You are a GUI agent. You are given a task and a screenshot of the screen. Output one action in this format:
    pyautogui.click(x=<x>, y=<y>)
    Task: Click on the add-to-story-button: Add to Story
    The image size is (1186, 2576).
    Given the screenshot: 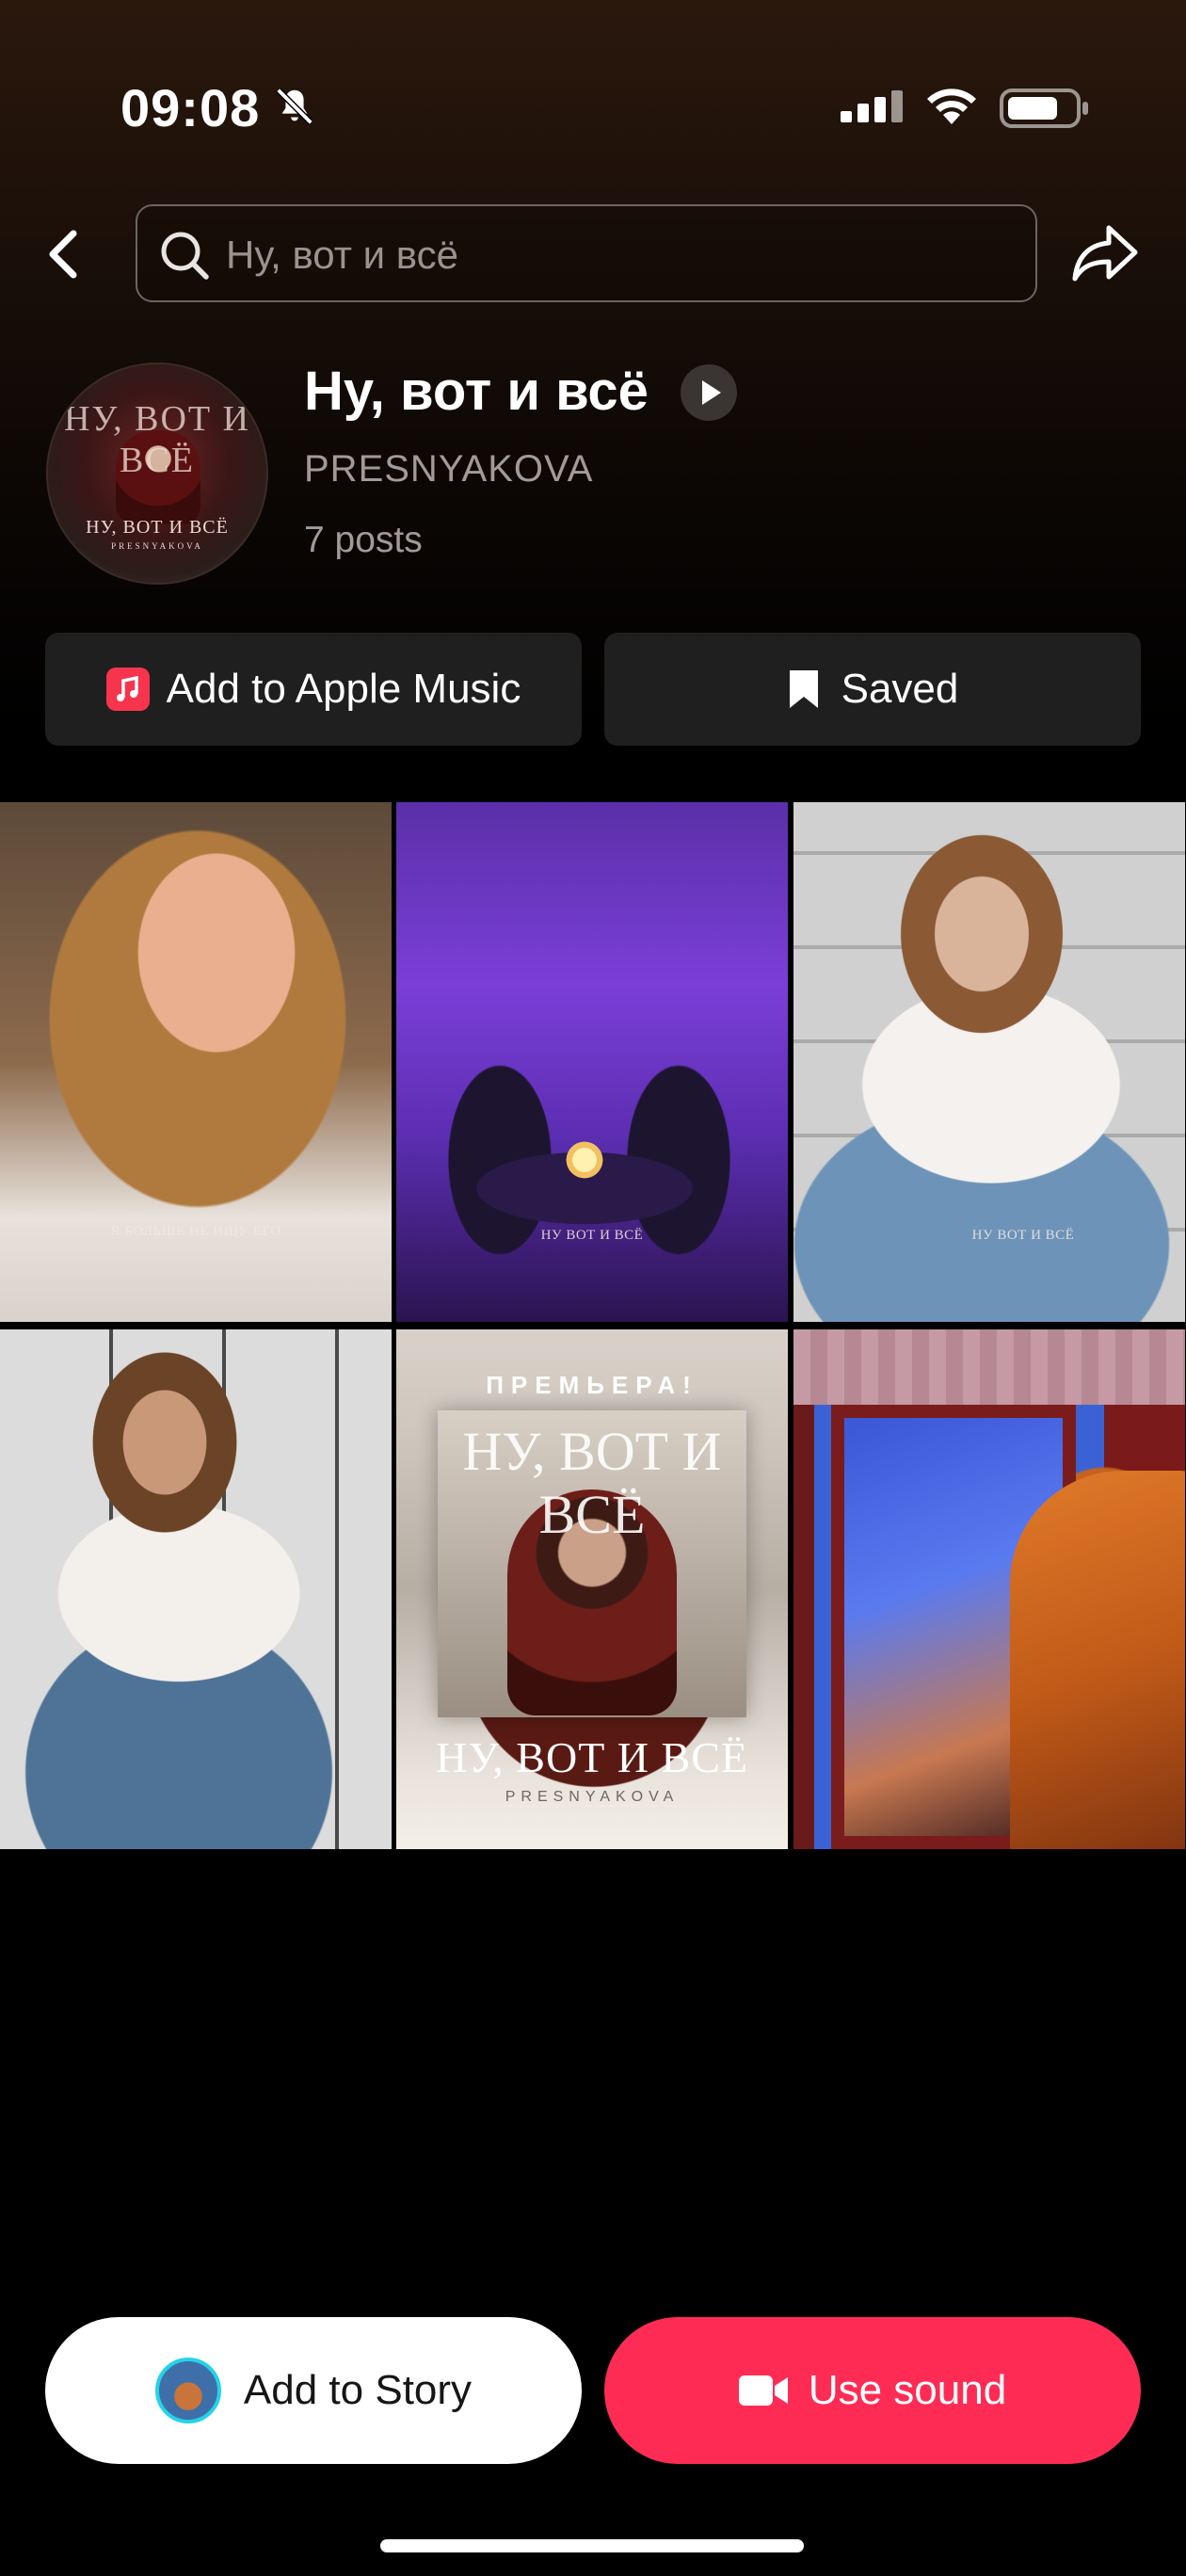 What is the action you would take?
    pyautogui.click(x=313, y=2390)
    